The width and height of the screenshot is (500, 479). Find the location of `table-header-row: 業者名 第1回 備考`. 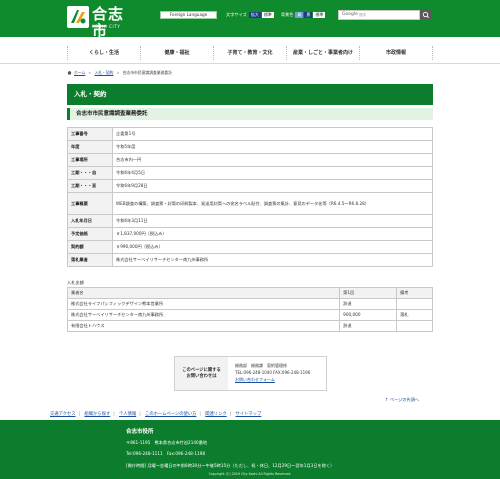

table-header-row: 業者名 第1回 備考 is located at coordinates (249, 293).